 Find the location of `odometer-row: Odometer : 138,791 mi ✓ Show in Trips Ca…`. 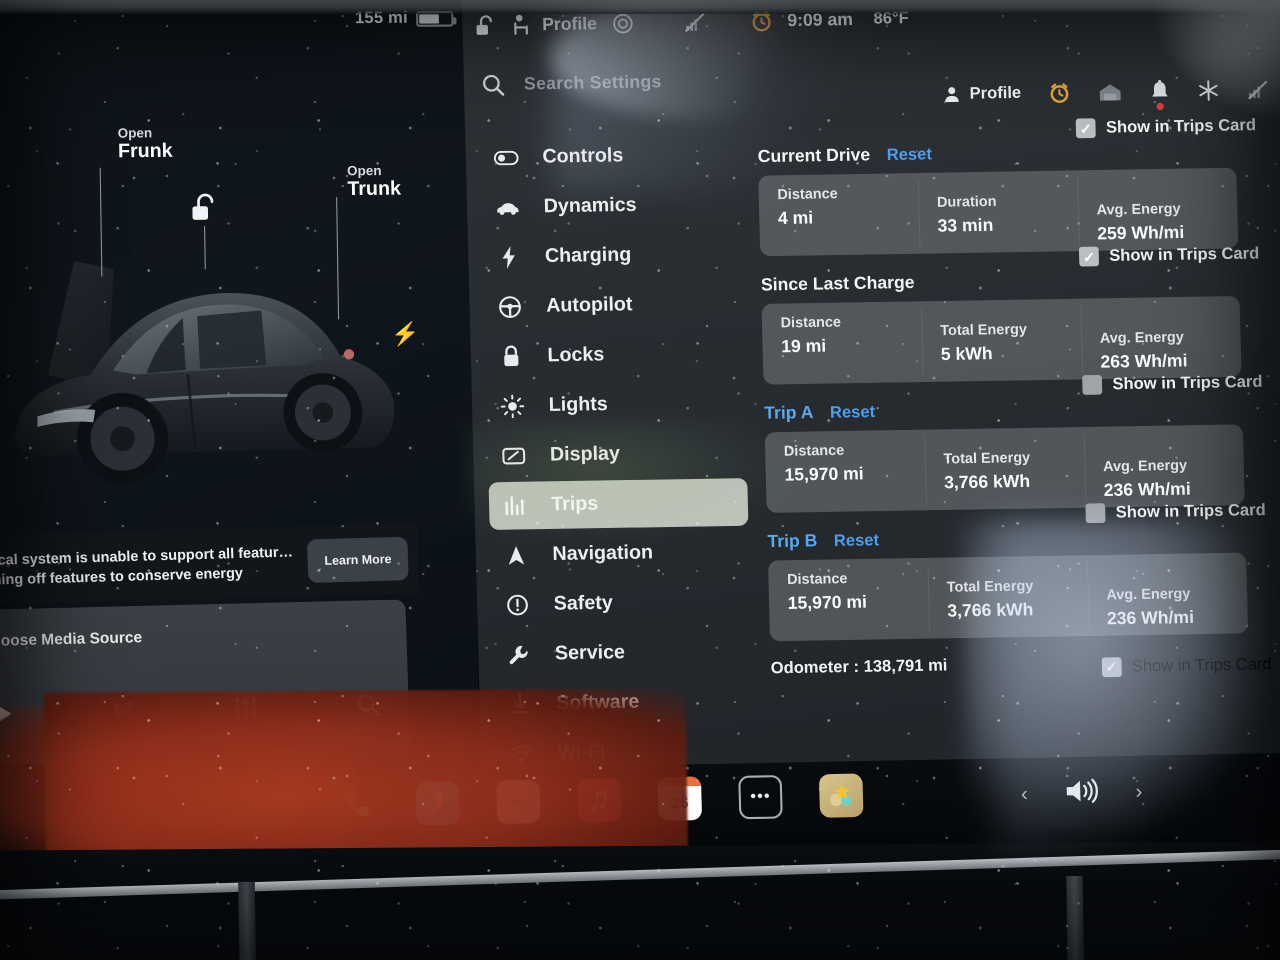

odometer-row: Odometer : 138,791 mi ✓ Show in Trips Ca… is located at coordinates (1024, 673).